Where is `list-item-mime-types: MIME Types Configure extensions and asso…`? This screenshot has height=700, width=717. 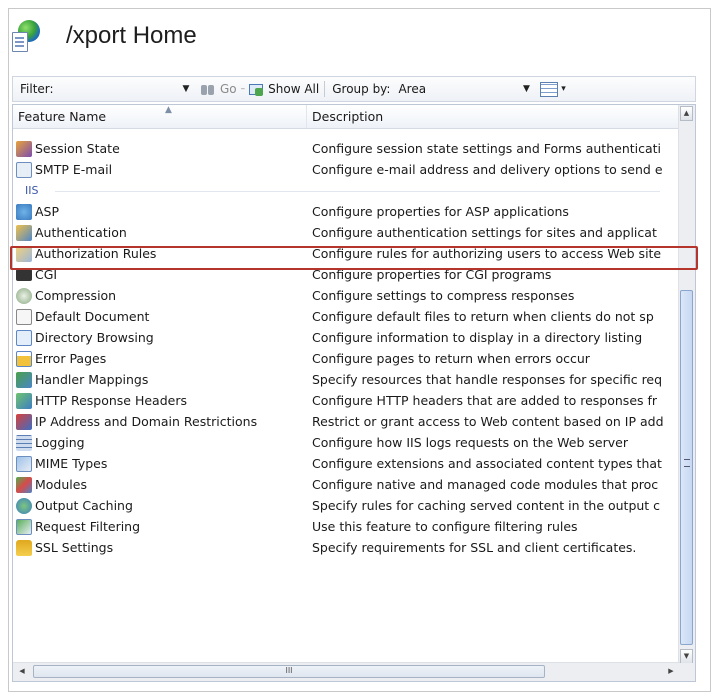 list-item-mime-types: MIME Types Configure extensions and asso… is located at coordinates (346, 463).